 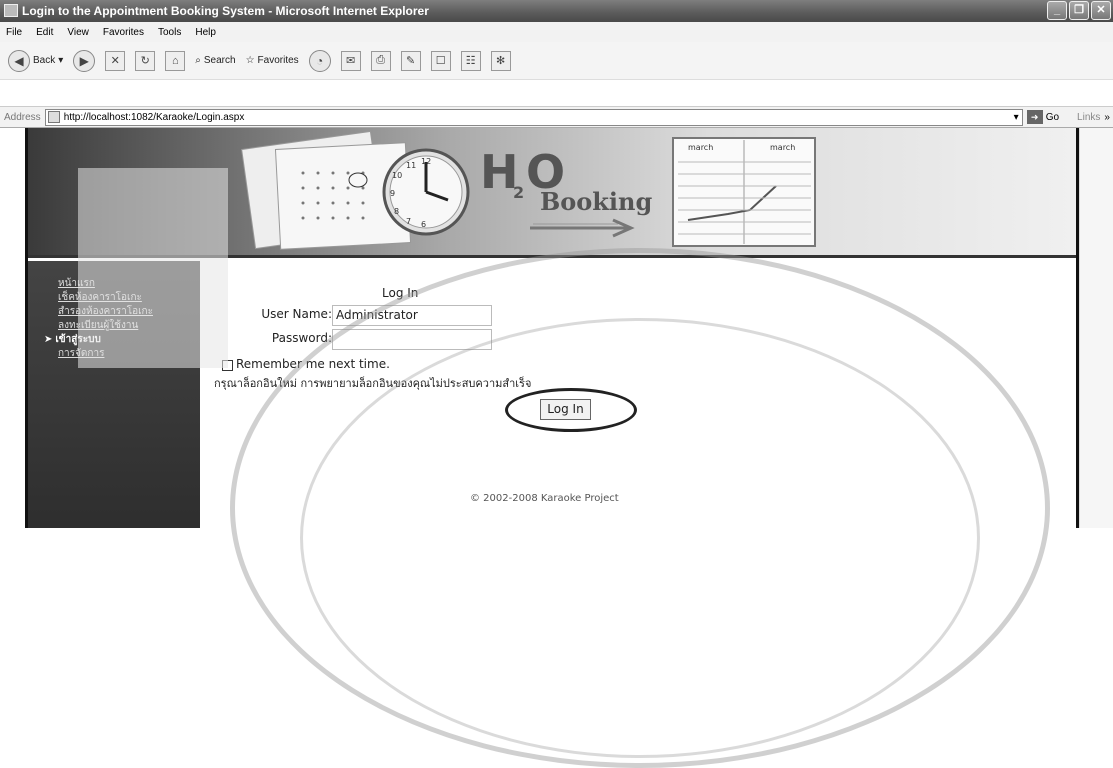 I want to click on back-dropdown-icon: ▾, so click(x=60, y=60).